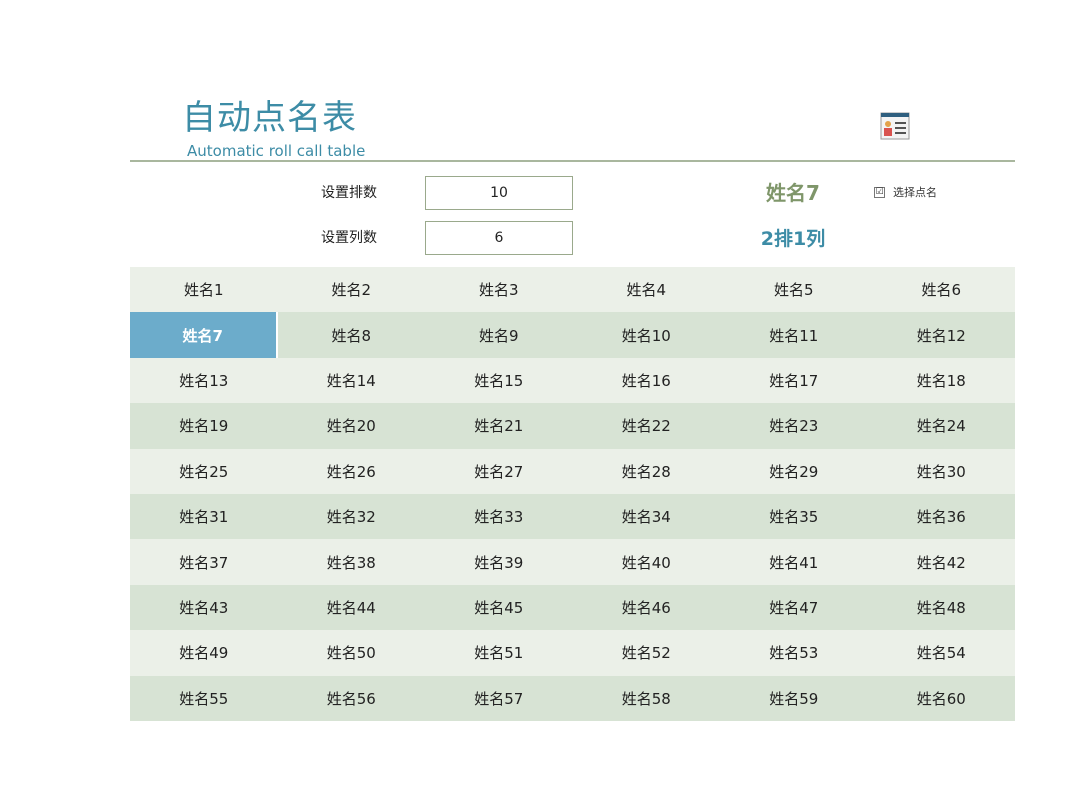 The image size is (1080, 791). Describe the element at coordinates (941, 290) in the screenshot. I see `name-cell: 姓名6` at that location.